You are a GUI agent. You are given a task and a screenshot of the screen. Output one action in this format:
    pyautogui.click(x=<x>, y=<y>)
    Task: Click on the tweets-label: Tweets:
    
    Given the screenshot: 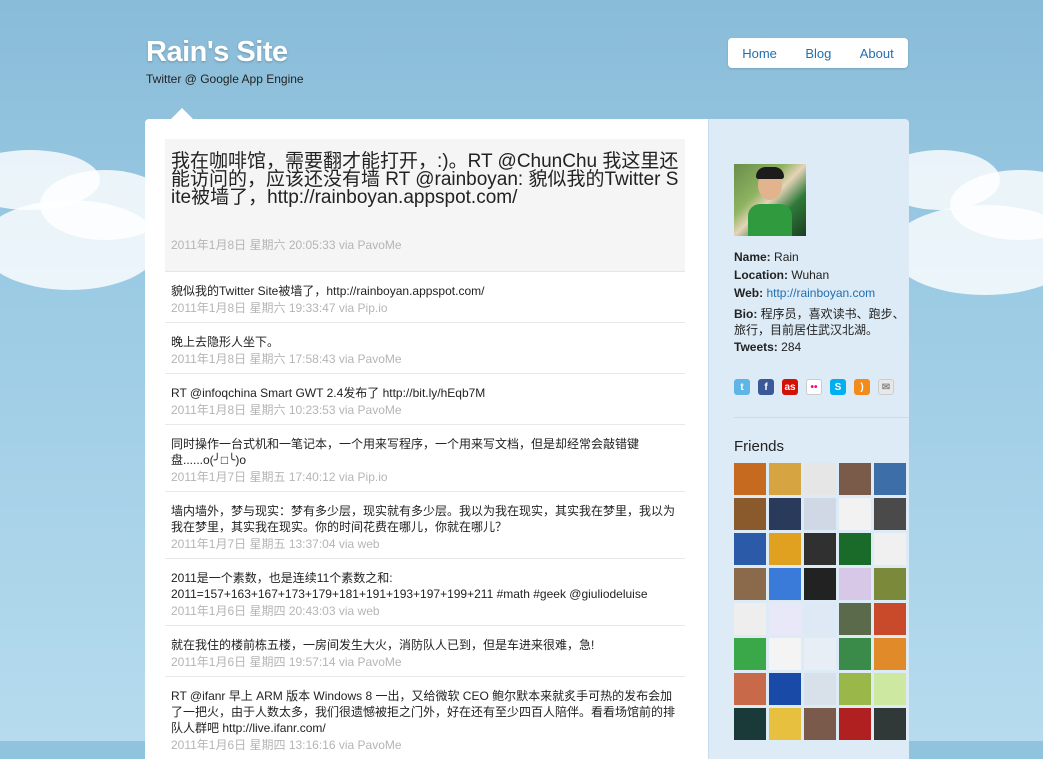 What is the action you would take?
    pyautogui.click(x=756, y=347)
    